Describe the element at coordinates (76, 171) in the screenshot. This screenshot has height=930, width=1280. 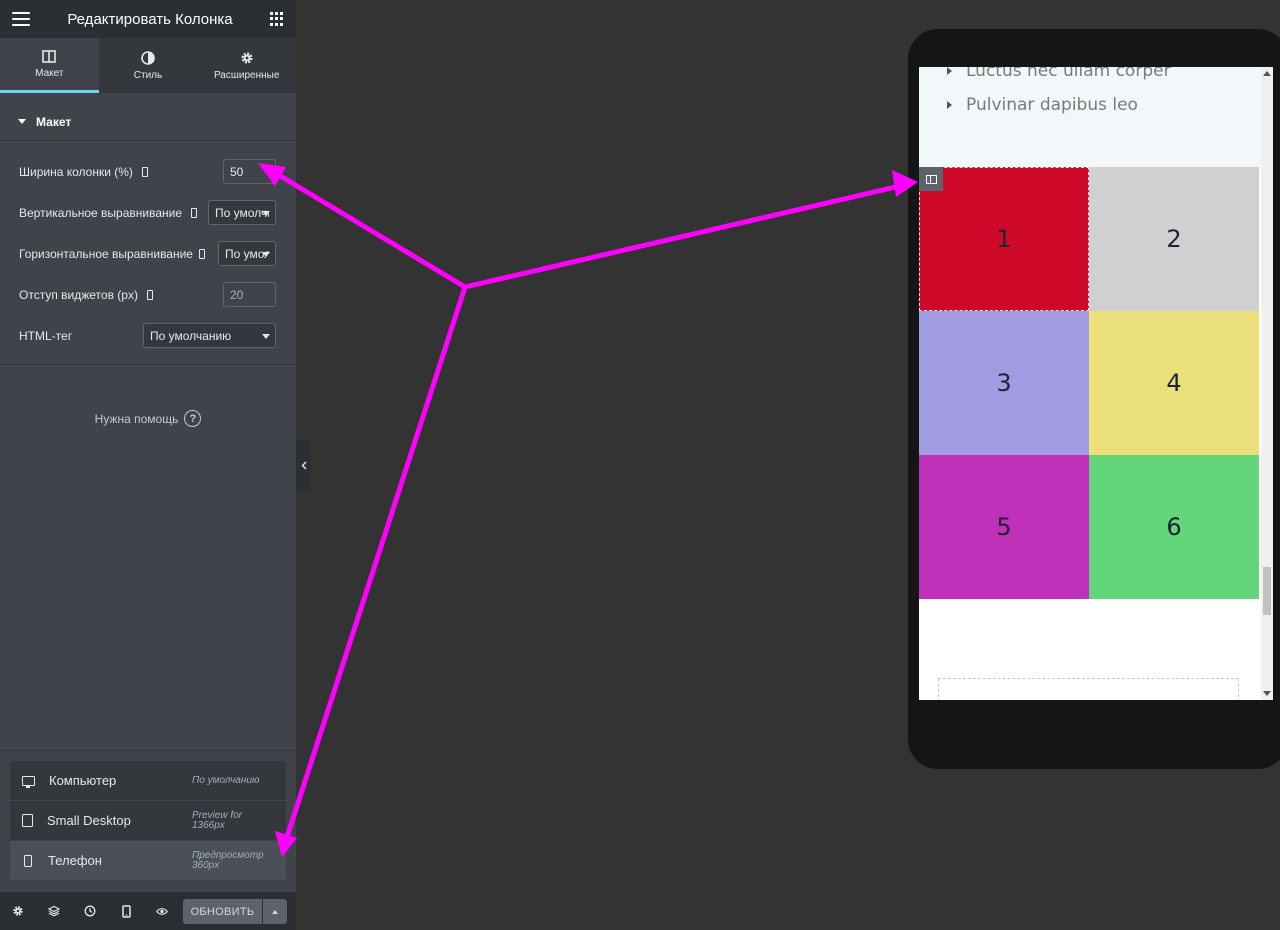
I see `column-width-label: Ширина колонки (%)` at that location.